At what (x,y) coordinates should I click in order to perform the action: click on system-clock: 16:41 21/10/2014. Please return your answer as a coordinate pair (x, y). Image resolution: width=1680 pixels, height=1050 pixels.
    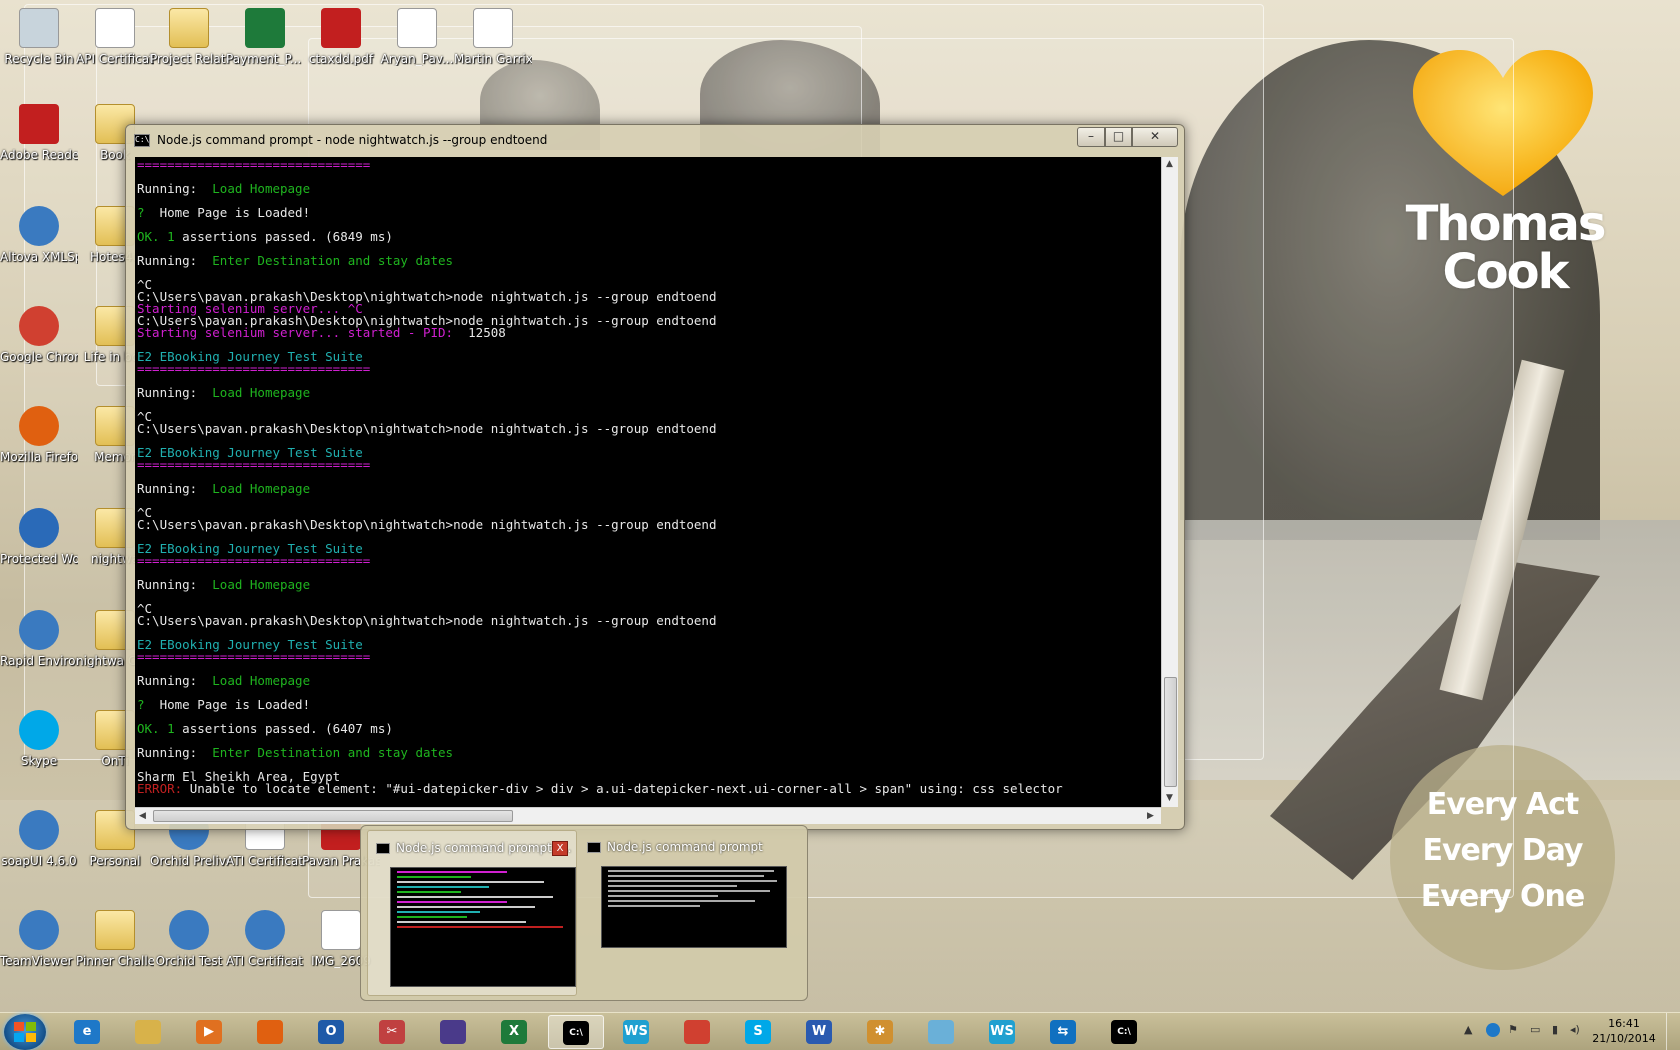
    Looking at the image, I should click on (1624, 1031).